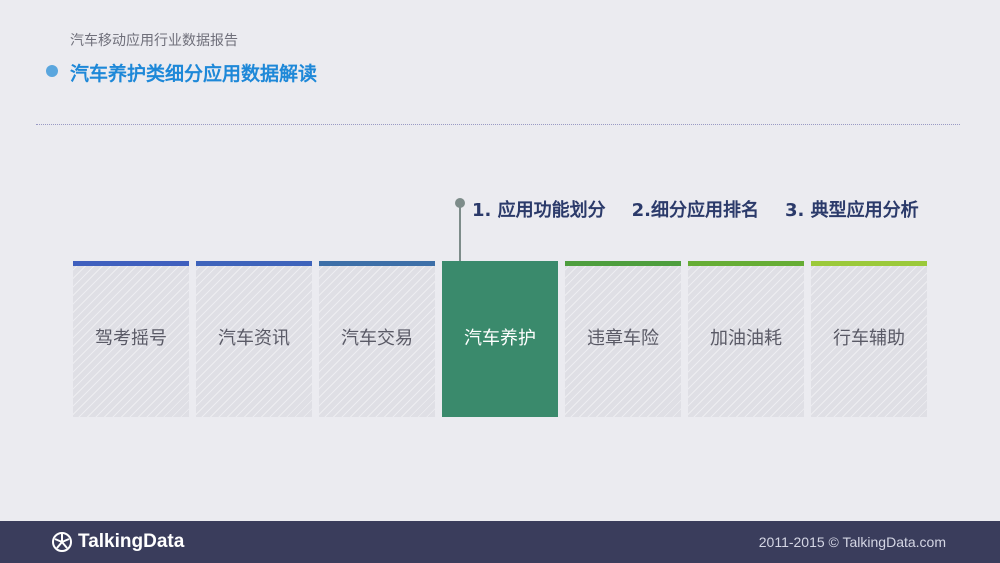 This screenshot has height=563, width=1000. I want to click on category-card-driving-test: 驾考摇号, so click(131, 339).